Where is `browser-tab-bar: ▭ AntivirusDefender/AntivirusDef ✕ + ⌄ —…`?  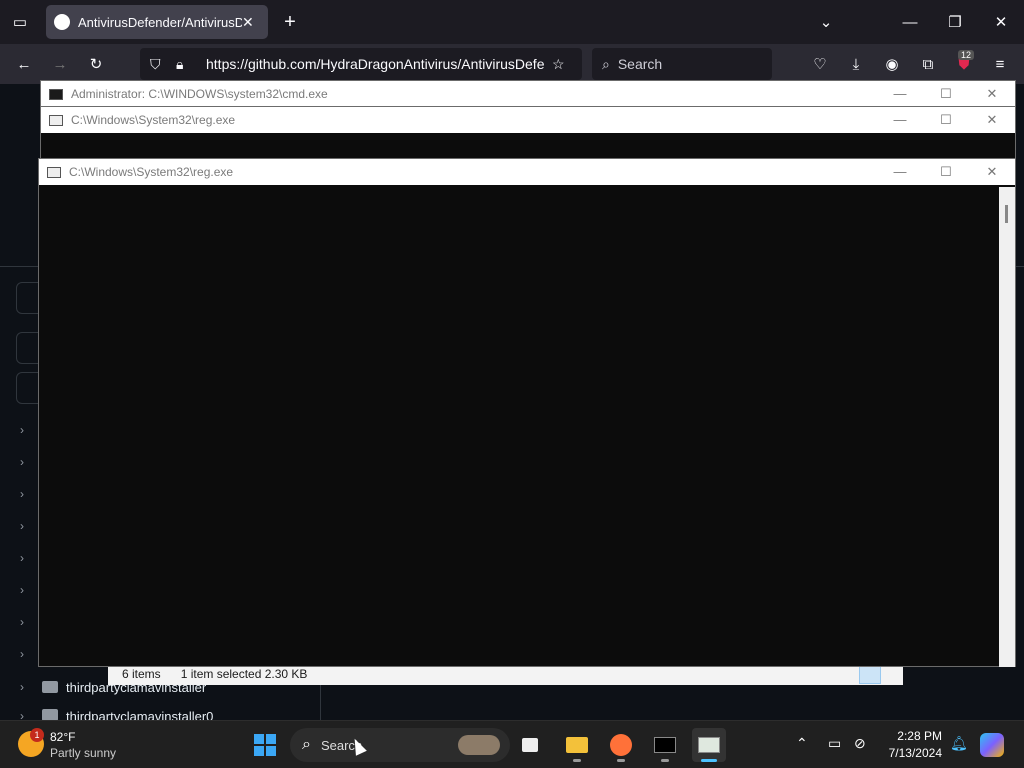 browser-tab-bar: ▭ AntivirusDefender/AntivirusDef ✕ + ⌄ —… is located at coordinates (512, 22).